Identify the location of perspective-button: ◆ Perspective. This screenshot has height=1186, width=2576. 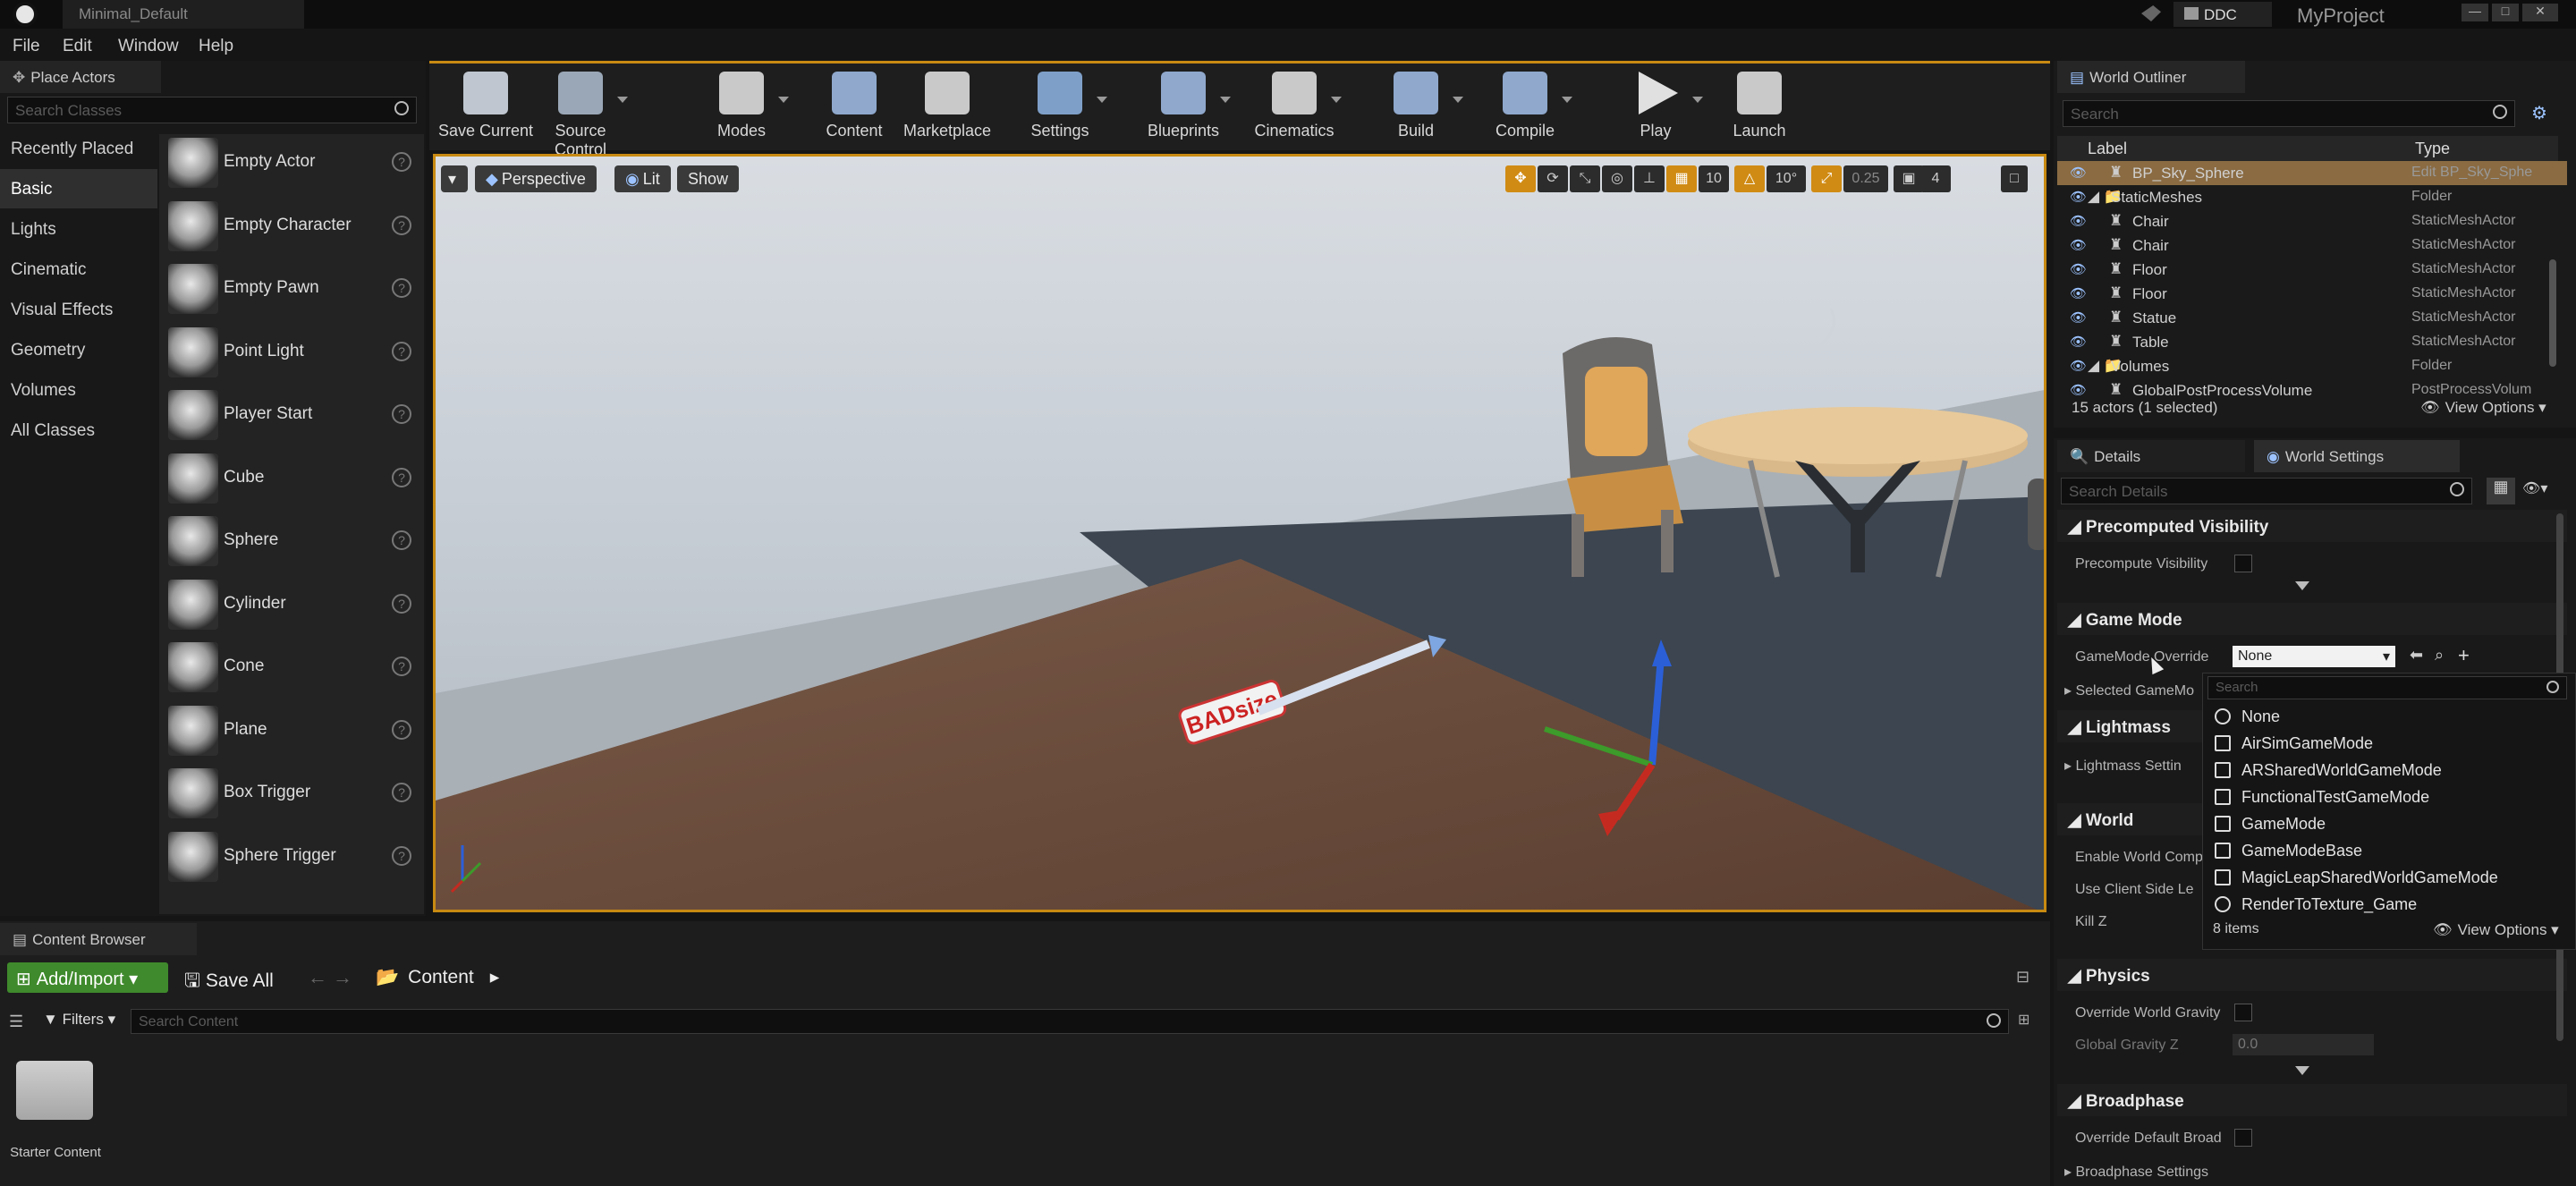
(536, 178).